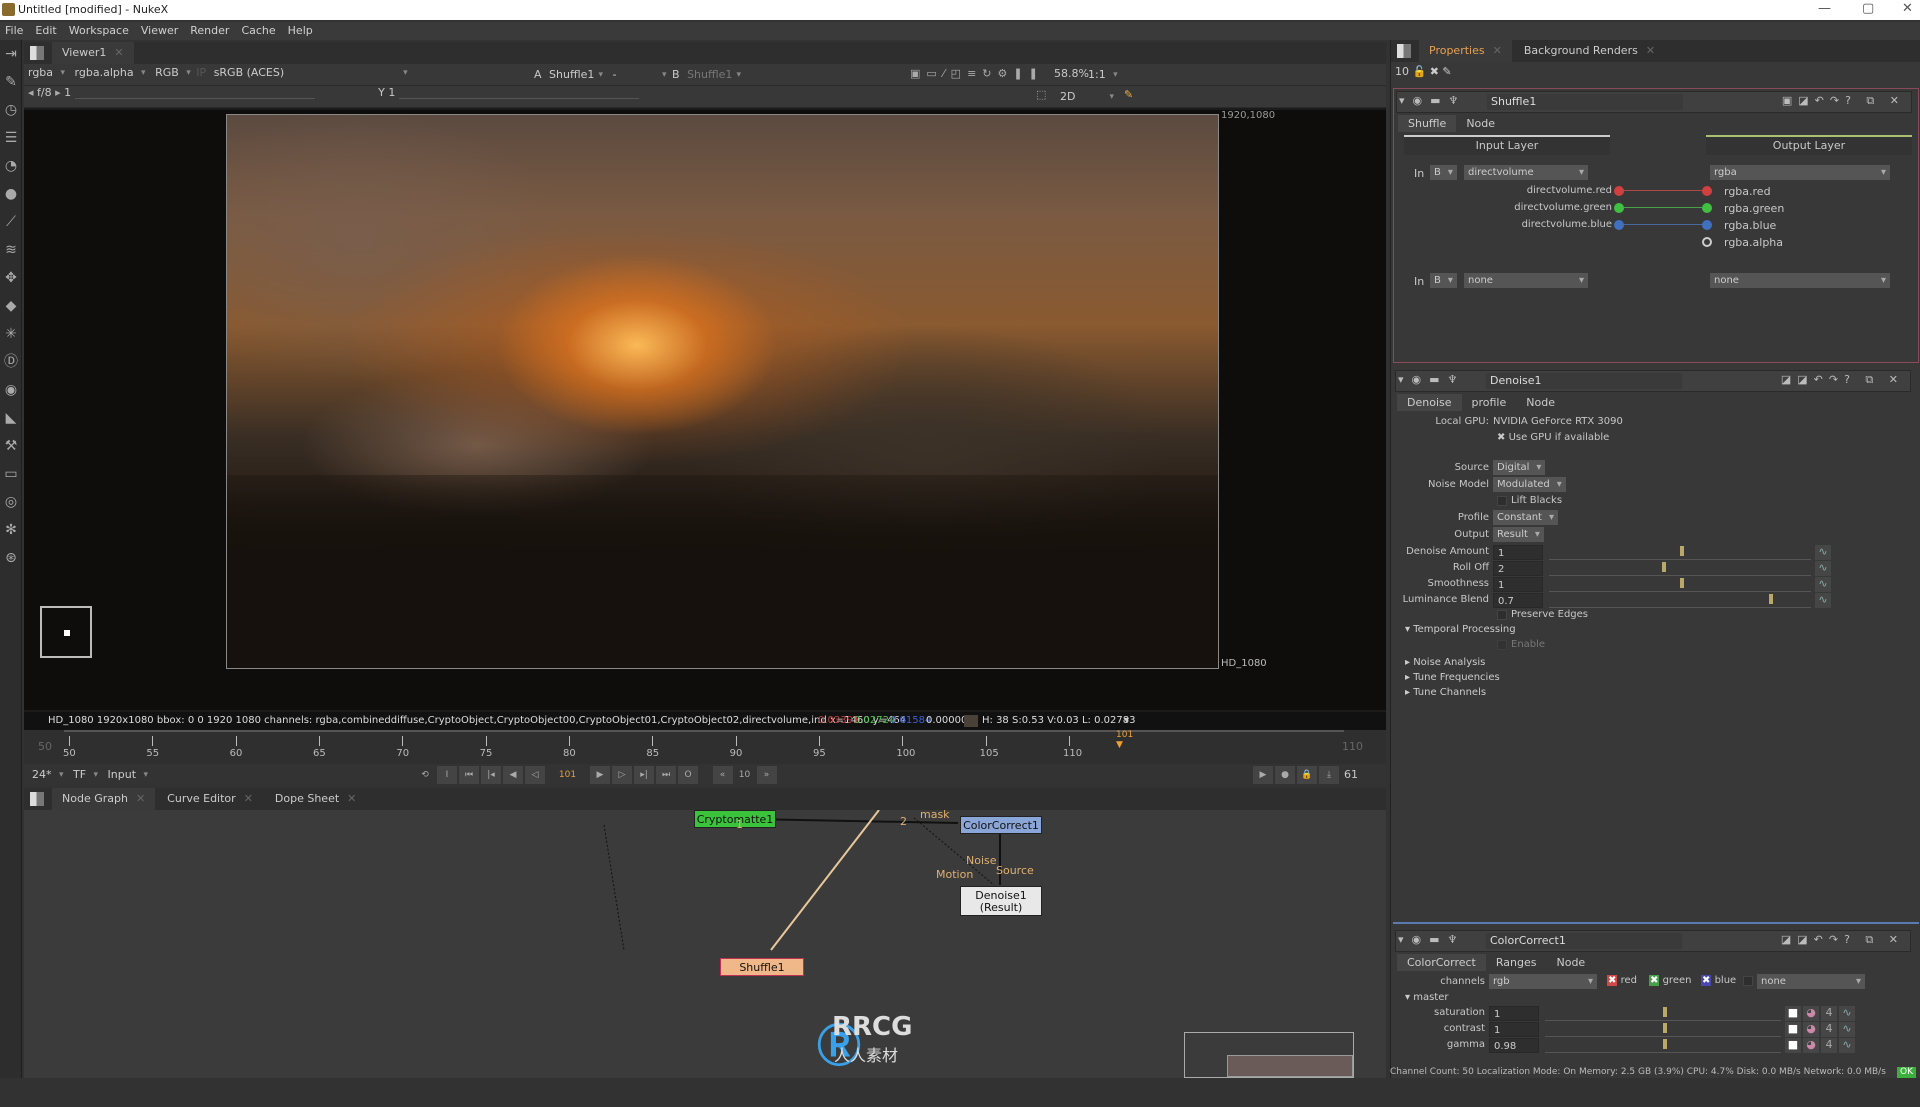  What do you see at coordinates (1489, 402) in the screenshot?
I see `subtab-profile: profile` at bounding box center [1489, 402].